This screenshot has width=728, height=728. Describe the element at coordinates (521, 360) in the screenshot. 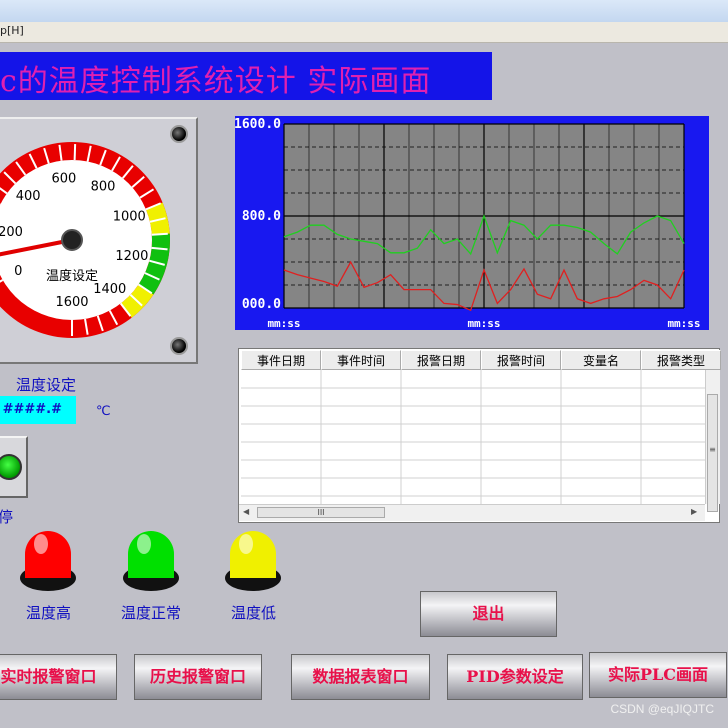

I see `column-header: 报警时间` at that location.